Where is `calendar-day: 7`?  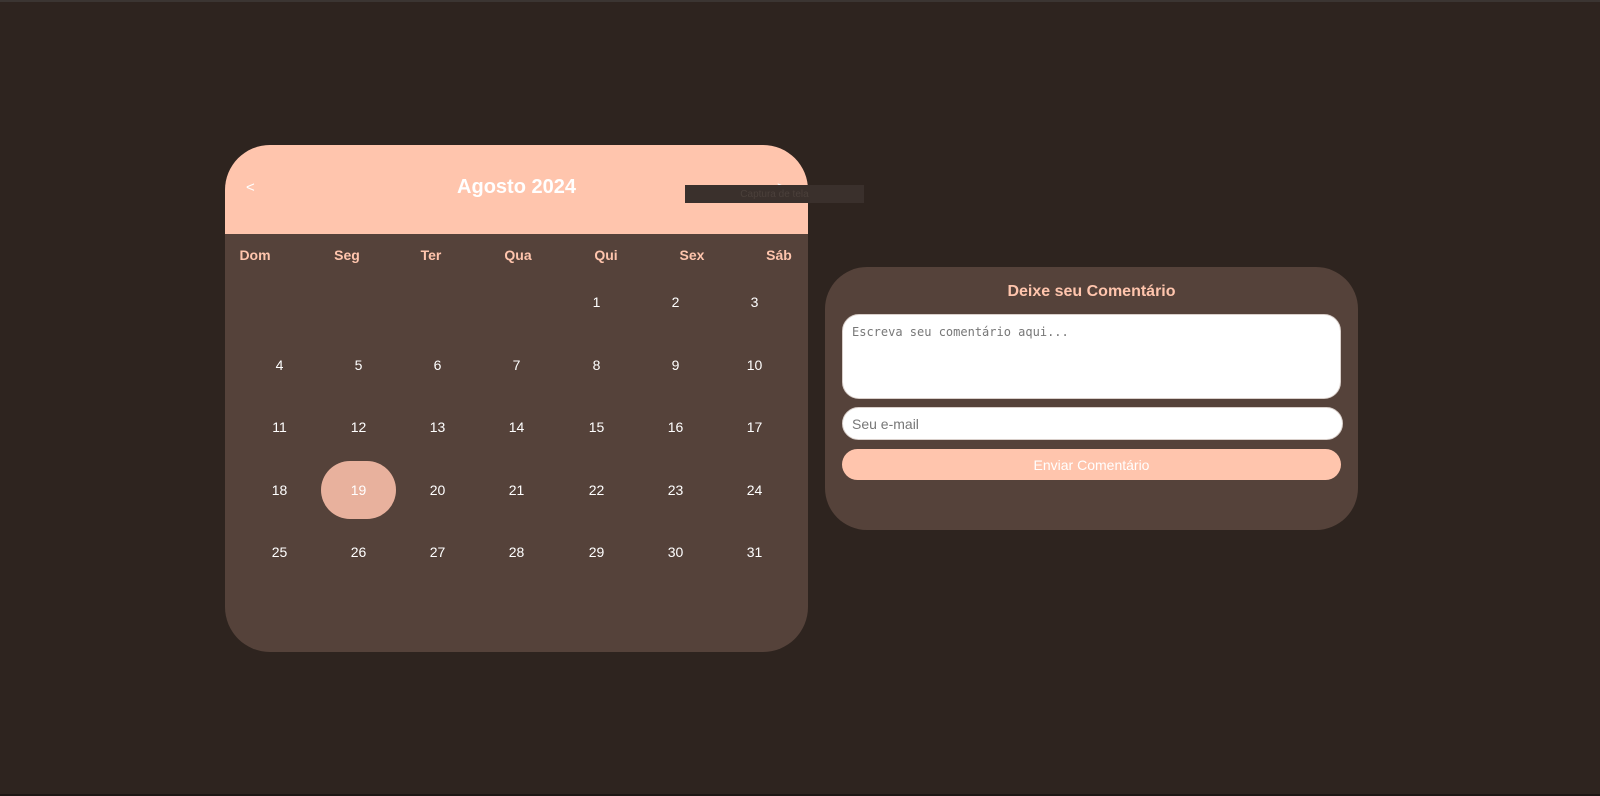
calendar-day: 7 is located at coordinates (516, 365).